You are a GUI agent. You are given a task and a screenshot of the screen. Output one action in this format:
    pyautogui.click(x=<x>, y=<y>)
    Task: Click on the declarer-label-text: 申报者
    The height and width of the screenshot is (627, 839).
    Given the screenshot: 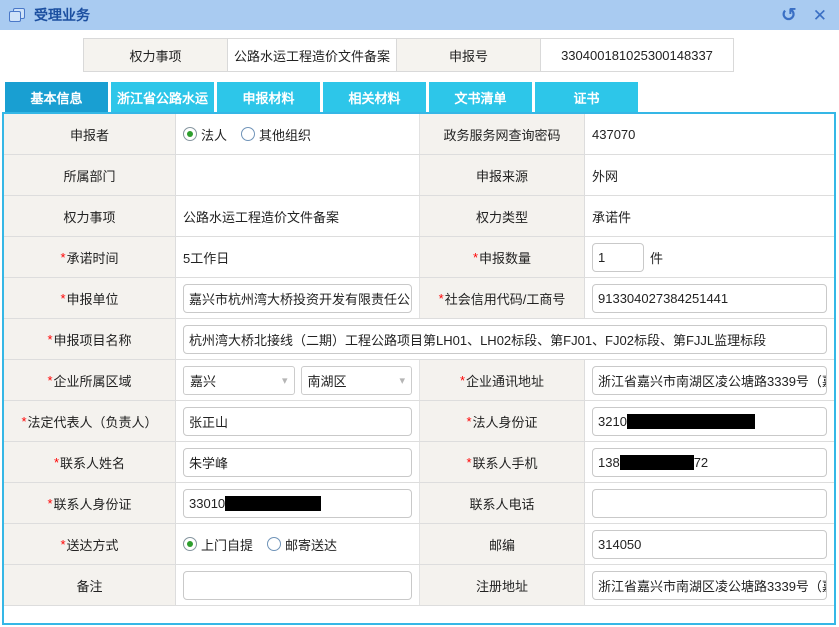 What is the action you would take?
    pyautogui.click(x=89, y=135)
    